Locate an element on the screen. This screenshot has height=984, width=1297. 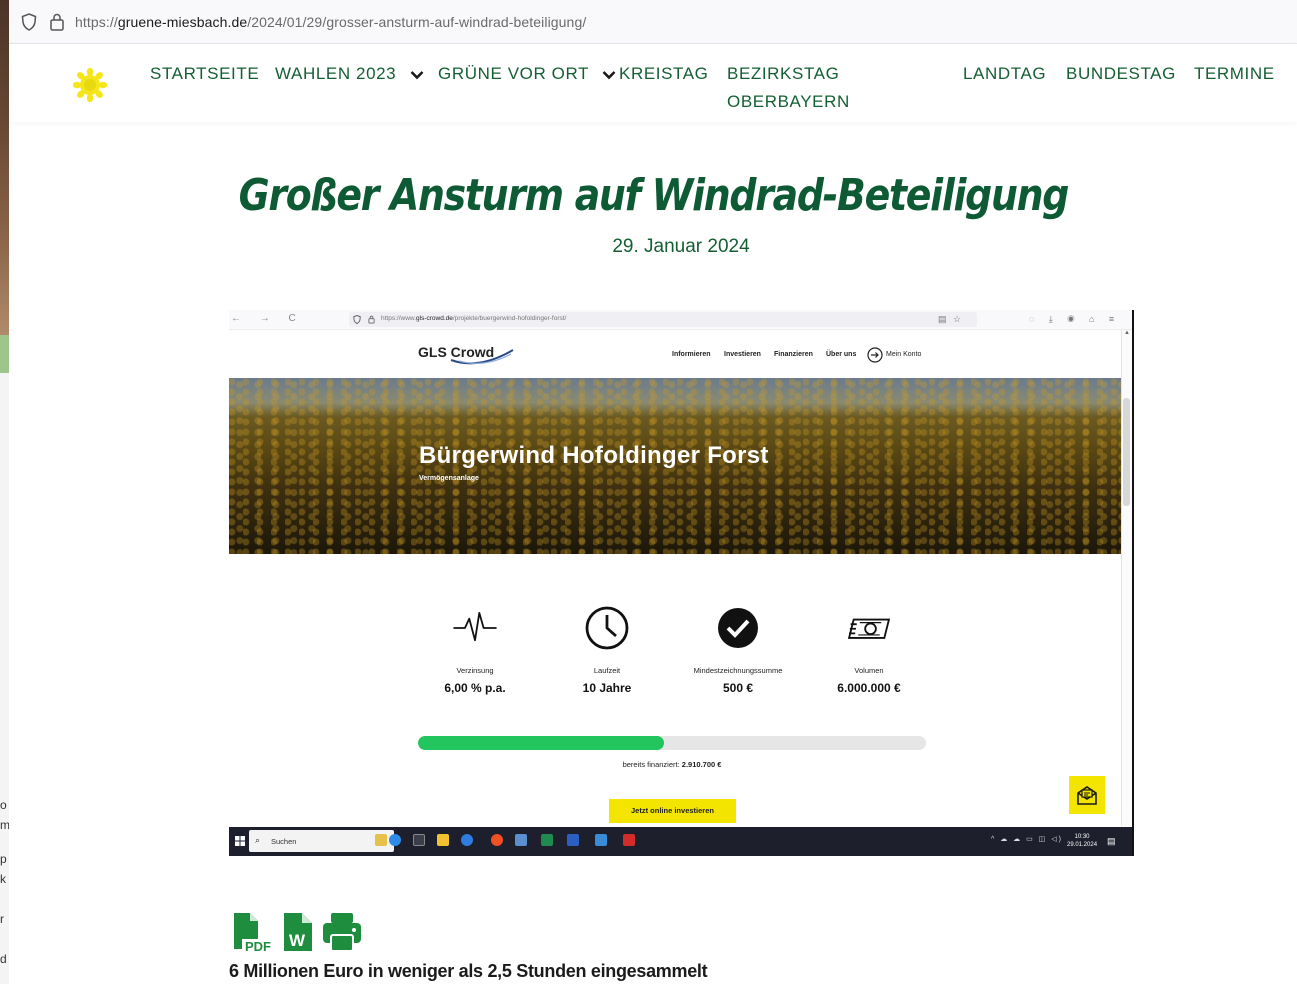
background-image is located at coordinates (4, 167).